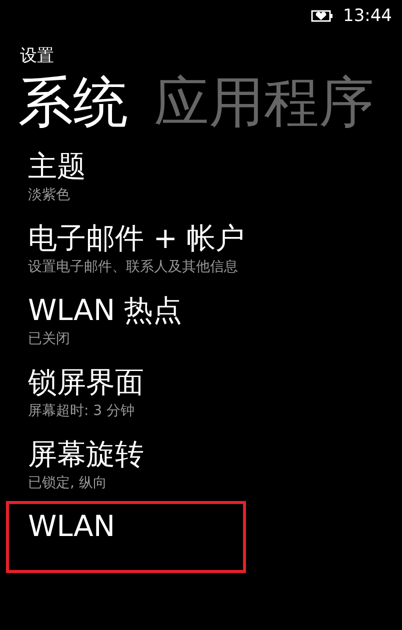  What do you see at coordinates (367, 16) in the screenshot?
I see `clock-time: 13:44` at bounding box center [367, 16].